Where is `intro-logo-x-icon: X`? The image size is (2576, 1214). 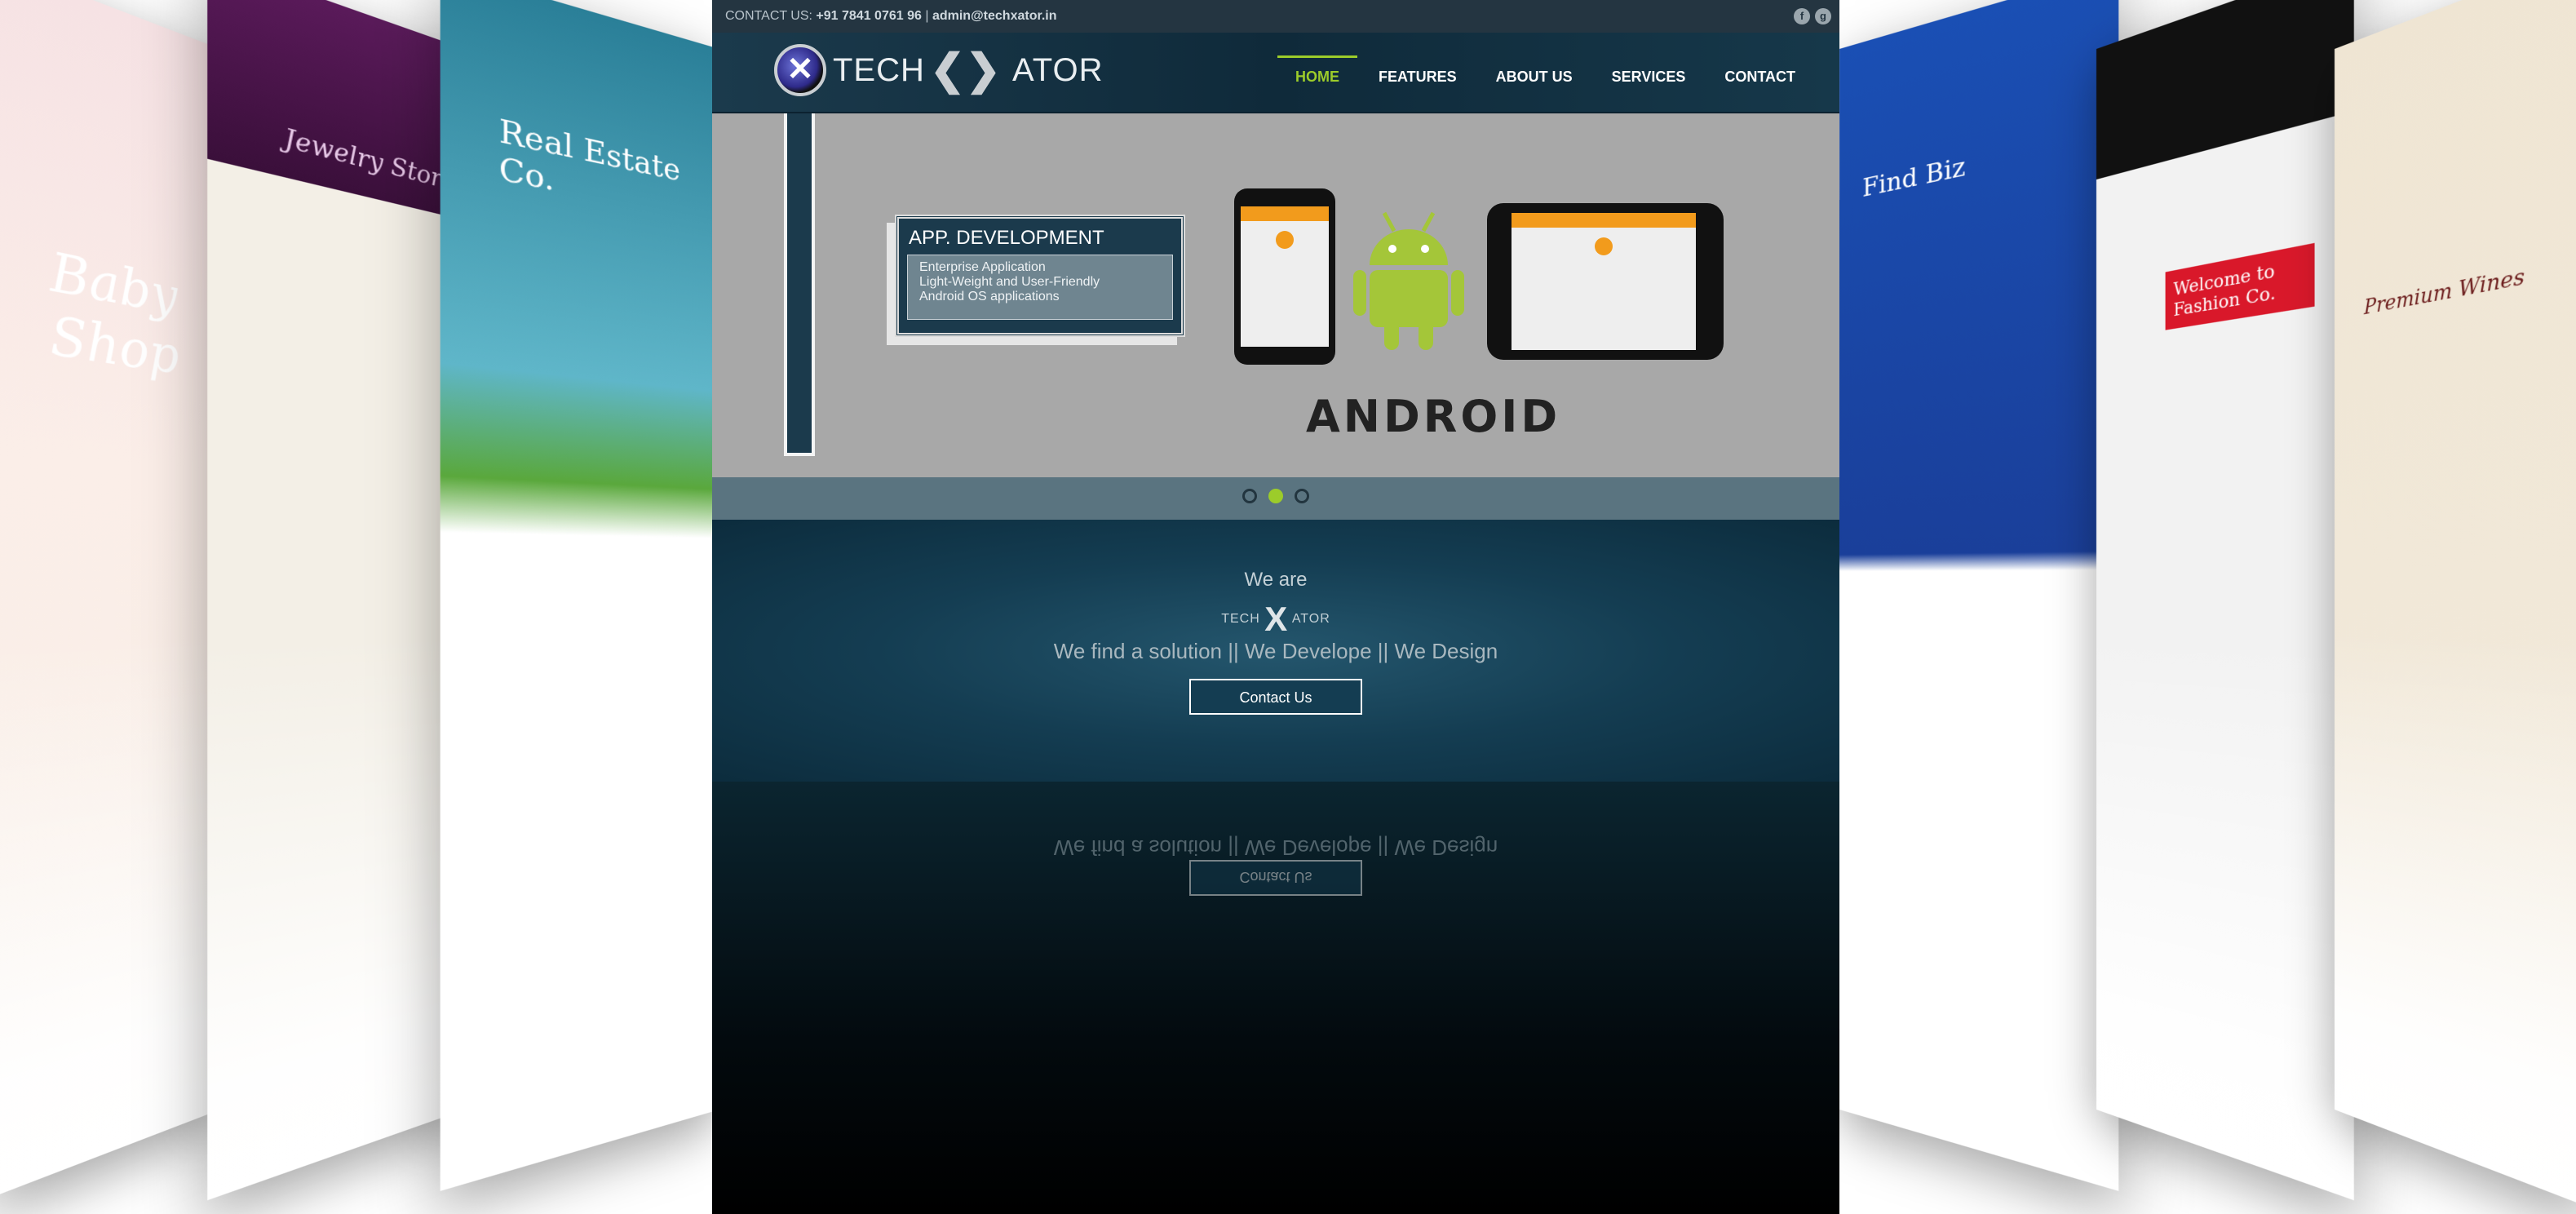 intro-logo-x-icon: X is located at coordinates (1276, 619).